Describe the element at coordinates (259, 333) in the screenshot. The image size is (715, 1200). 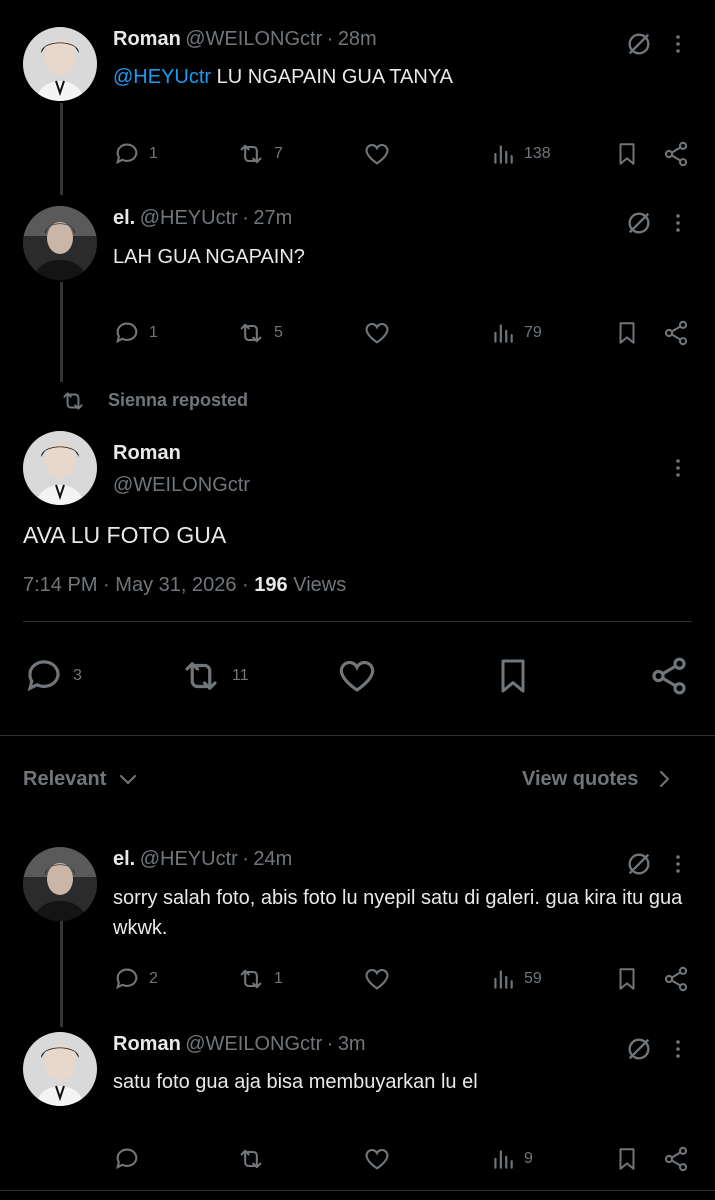
I see `repost-button: 5` at that location.